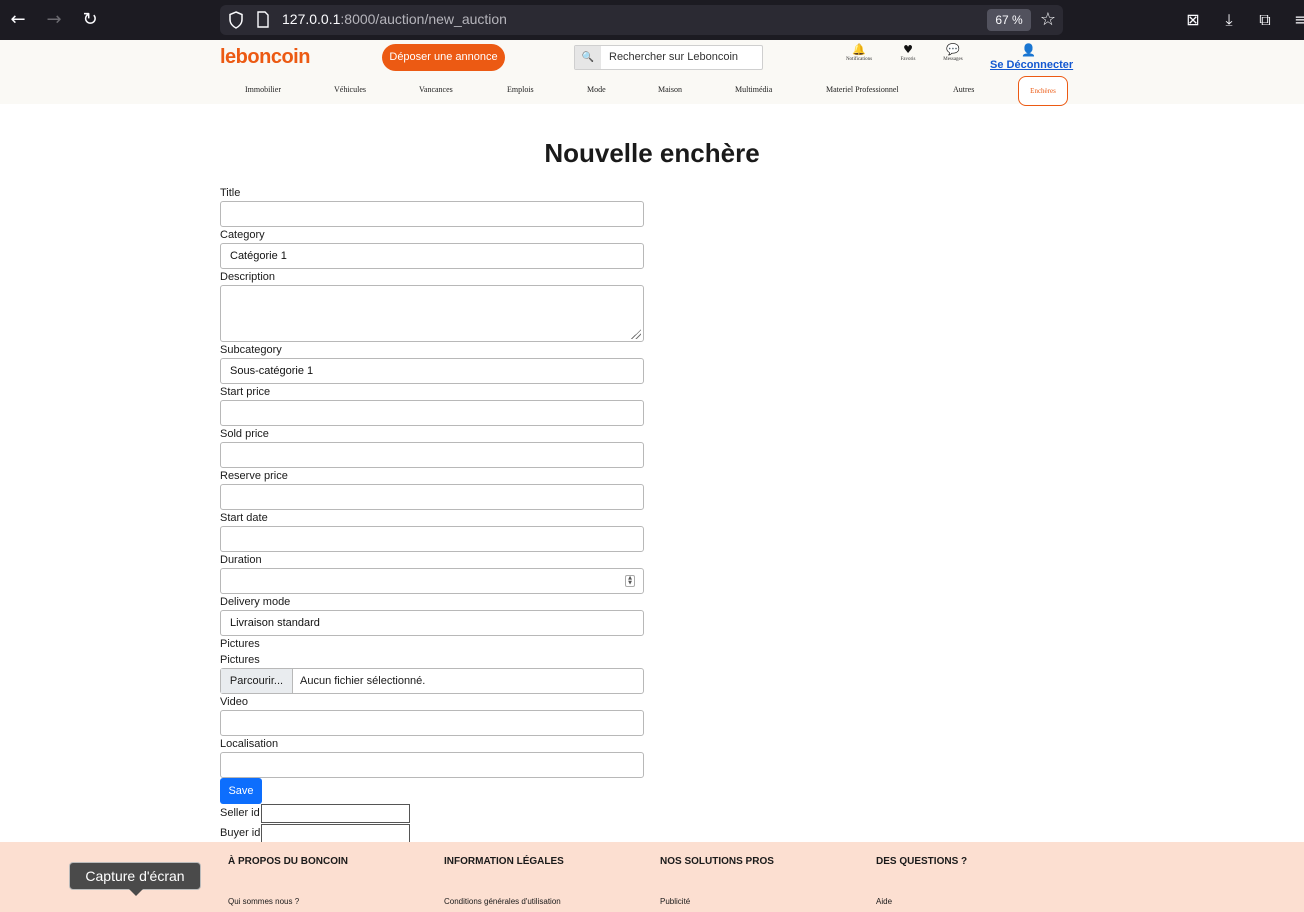  Describe the element at coordinates (251, 350) in the screenshot. I see `subcategory-label: Subcategory` at that location.